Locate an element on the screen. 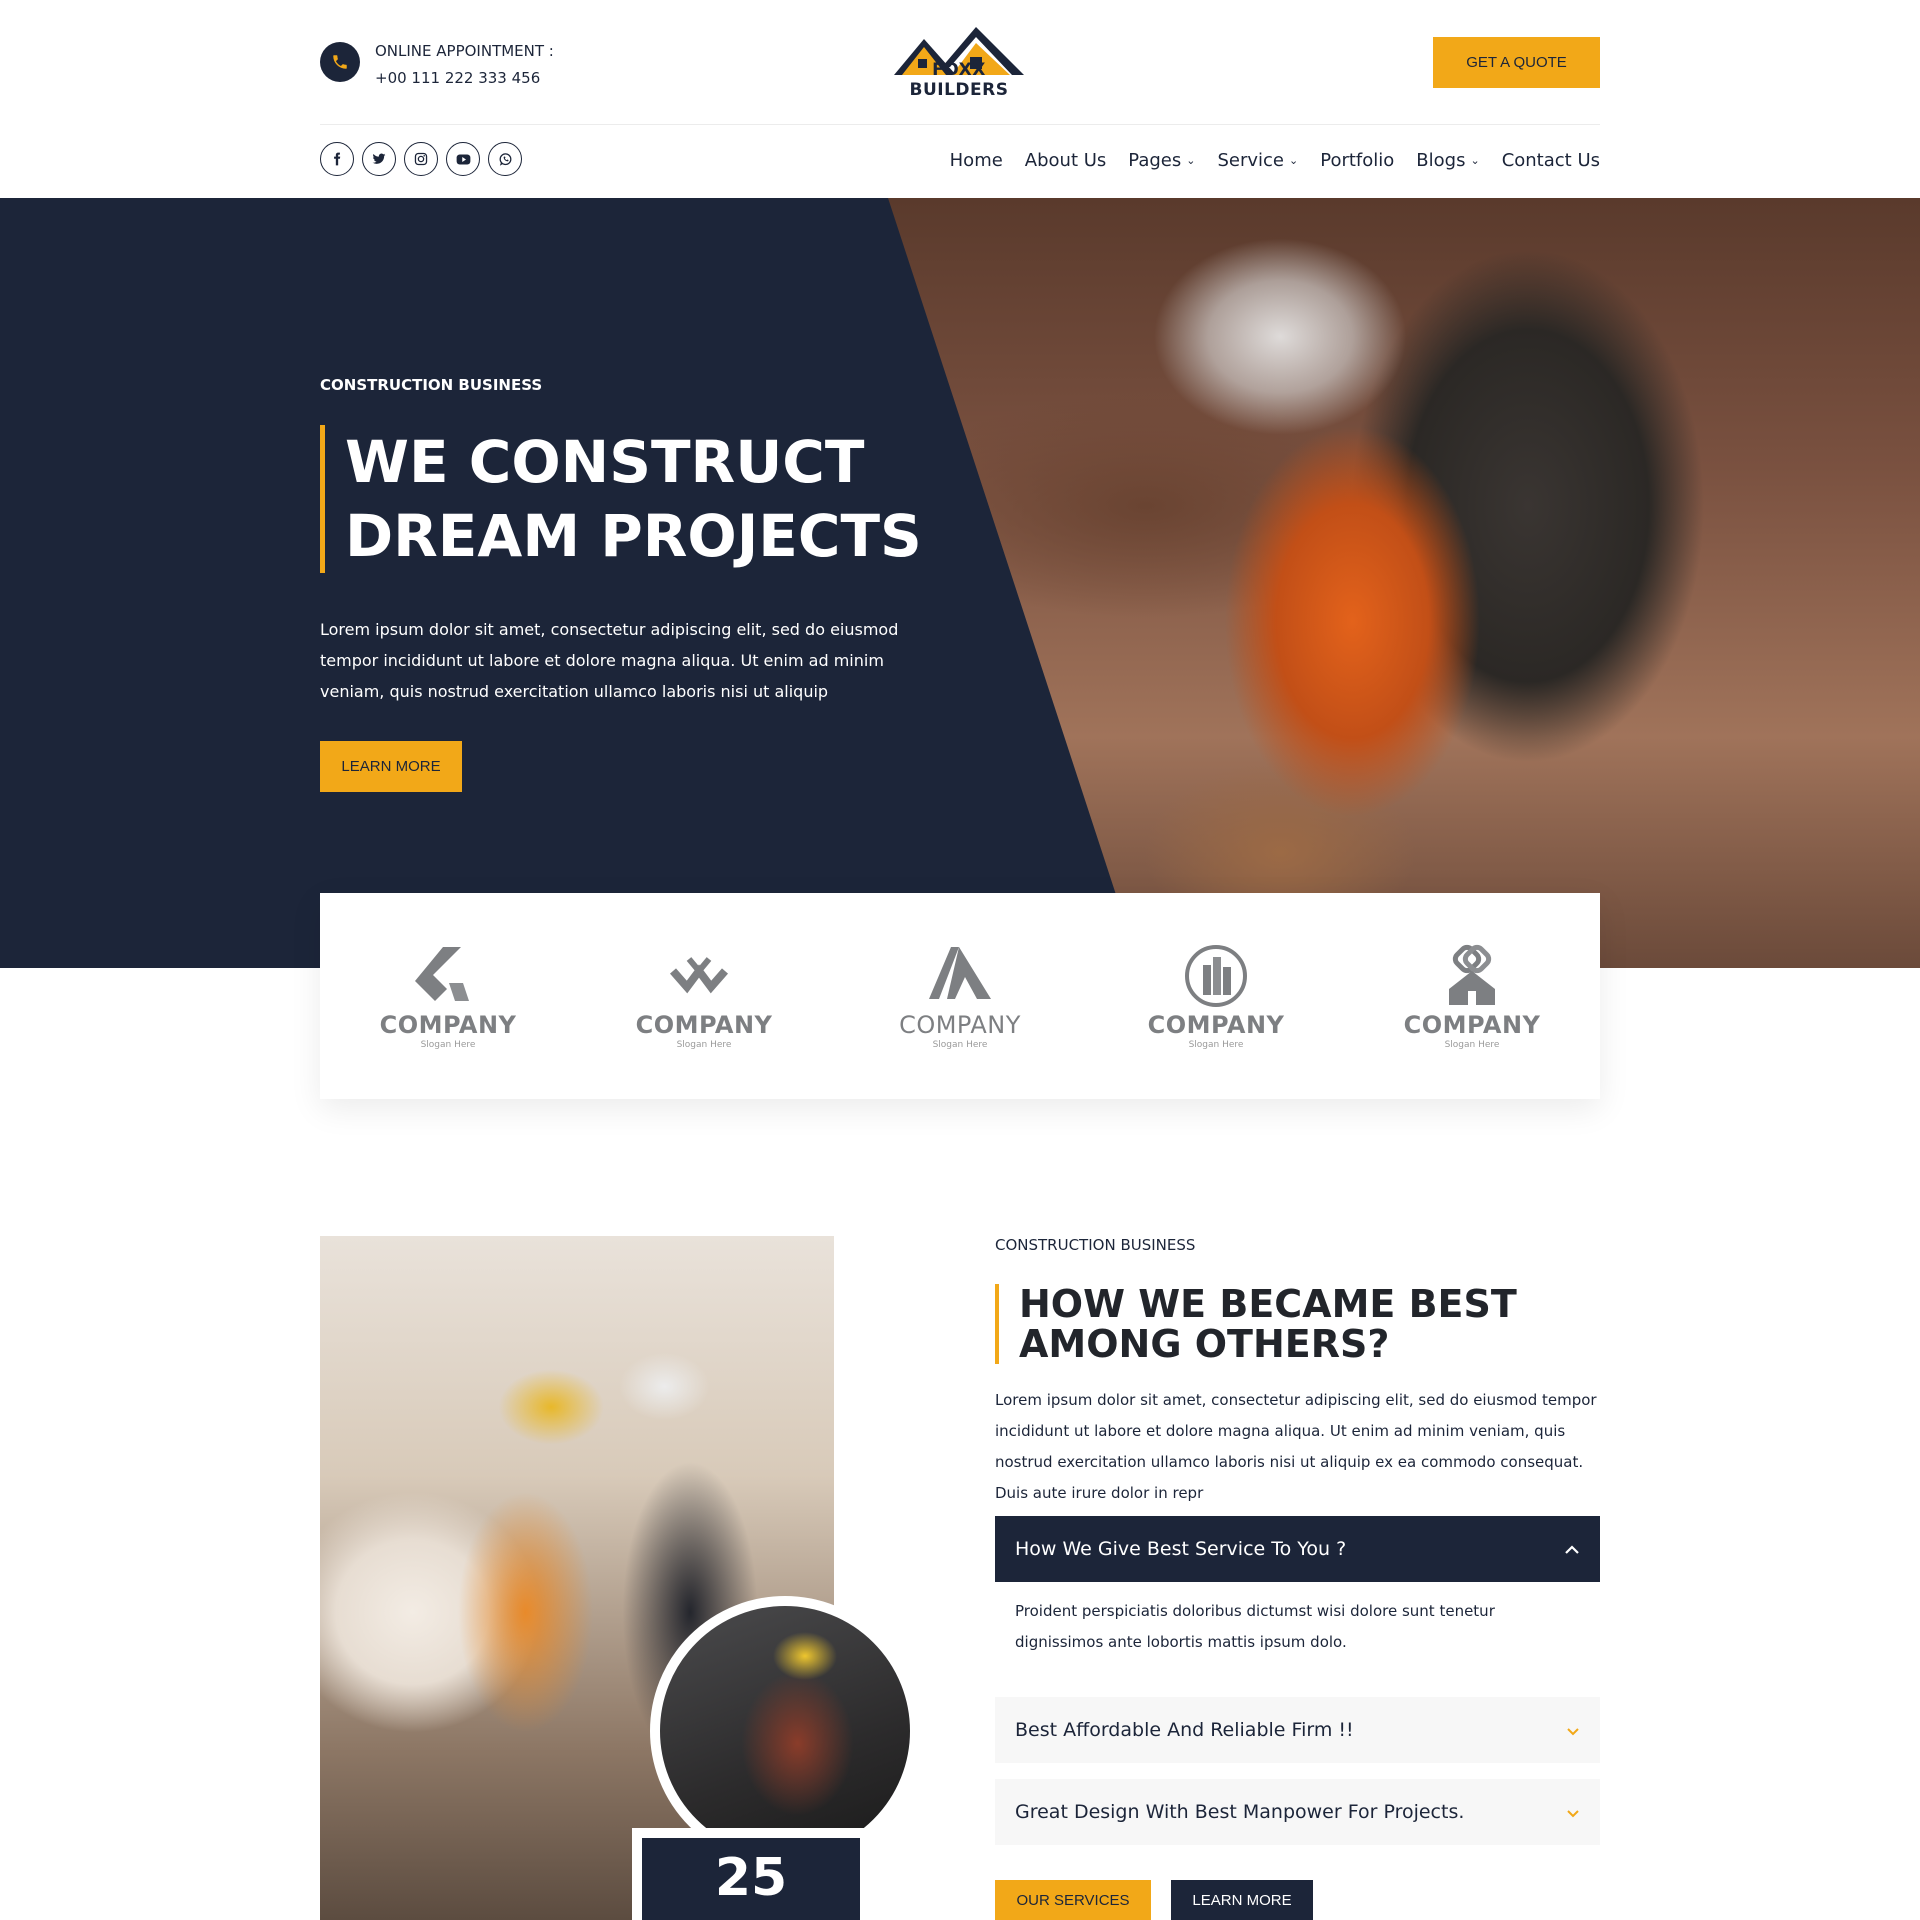 Image resolution: width=1920 pixels, height=1920 pixels. appointment-label: ONLINE APPOINTMENT : is located at coordinates (464, 51).